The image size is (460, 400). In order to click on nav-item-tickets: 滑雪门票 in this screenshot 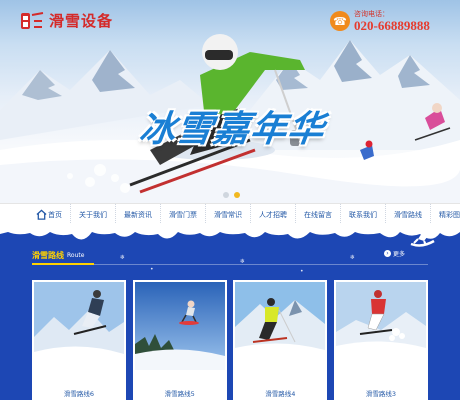, I will do `click(183, 214)`.